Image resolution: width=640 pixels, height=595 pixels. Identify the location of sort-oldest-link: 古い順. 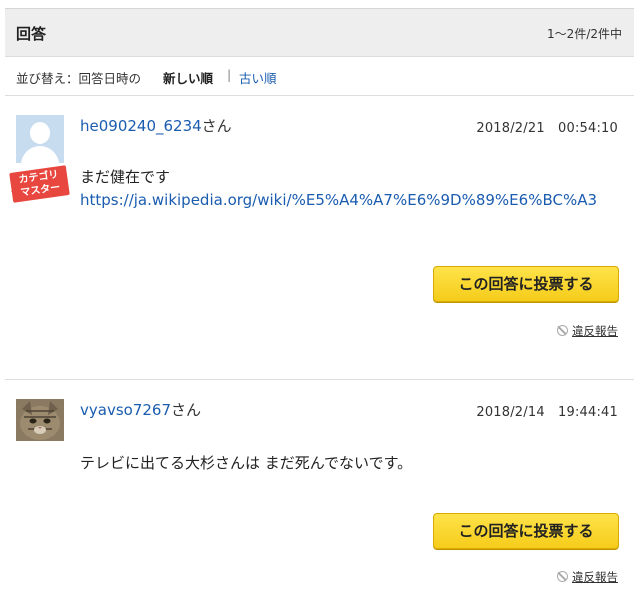
(258, 77).